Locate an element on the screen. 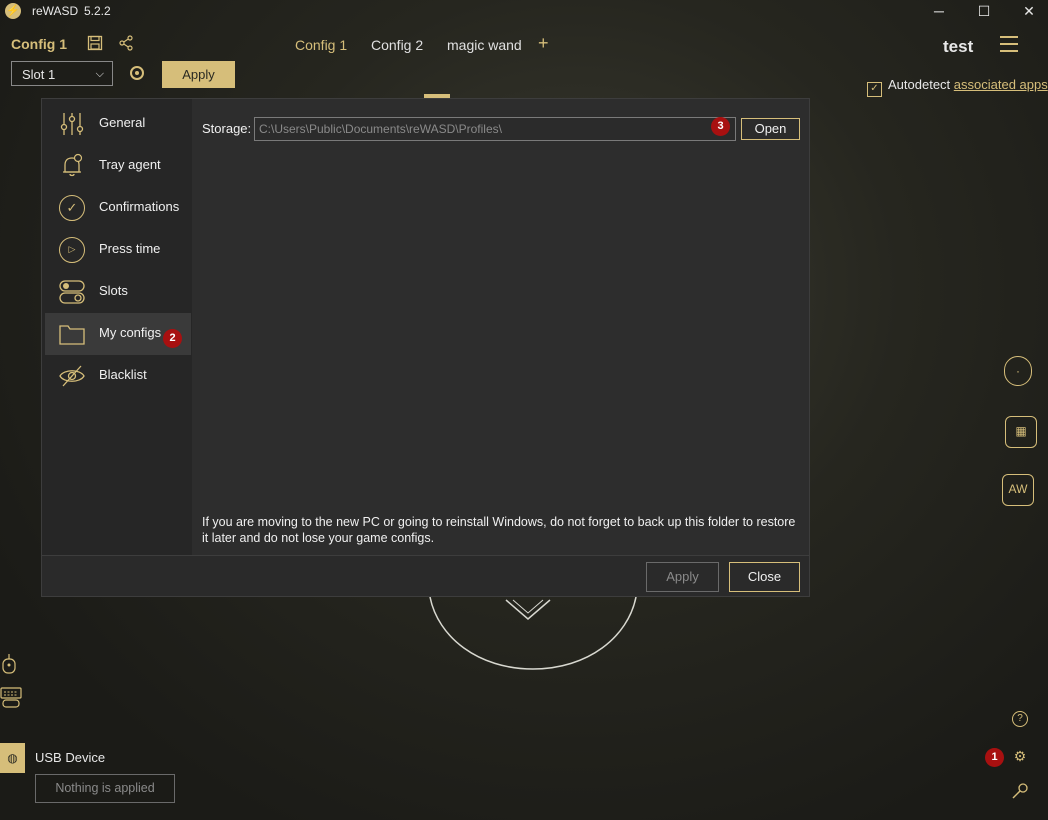  device-name: USB Device is located at coordinates (70, 757).